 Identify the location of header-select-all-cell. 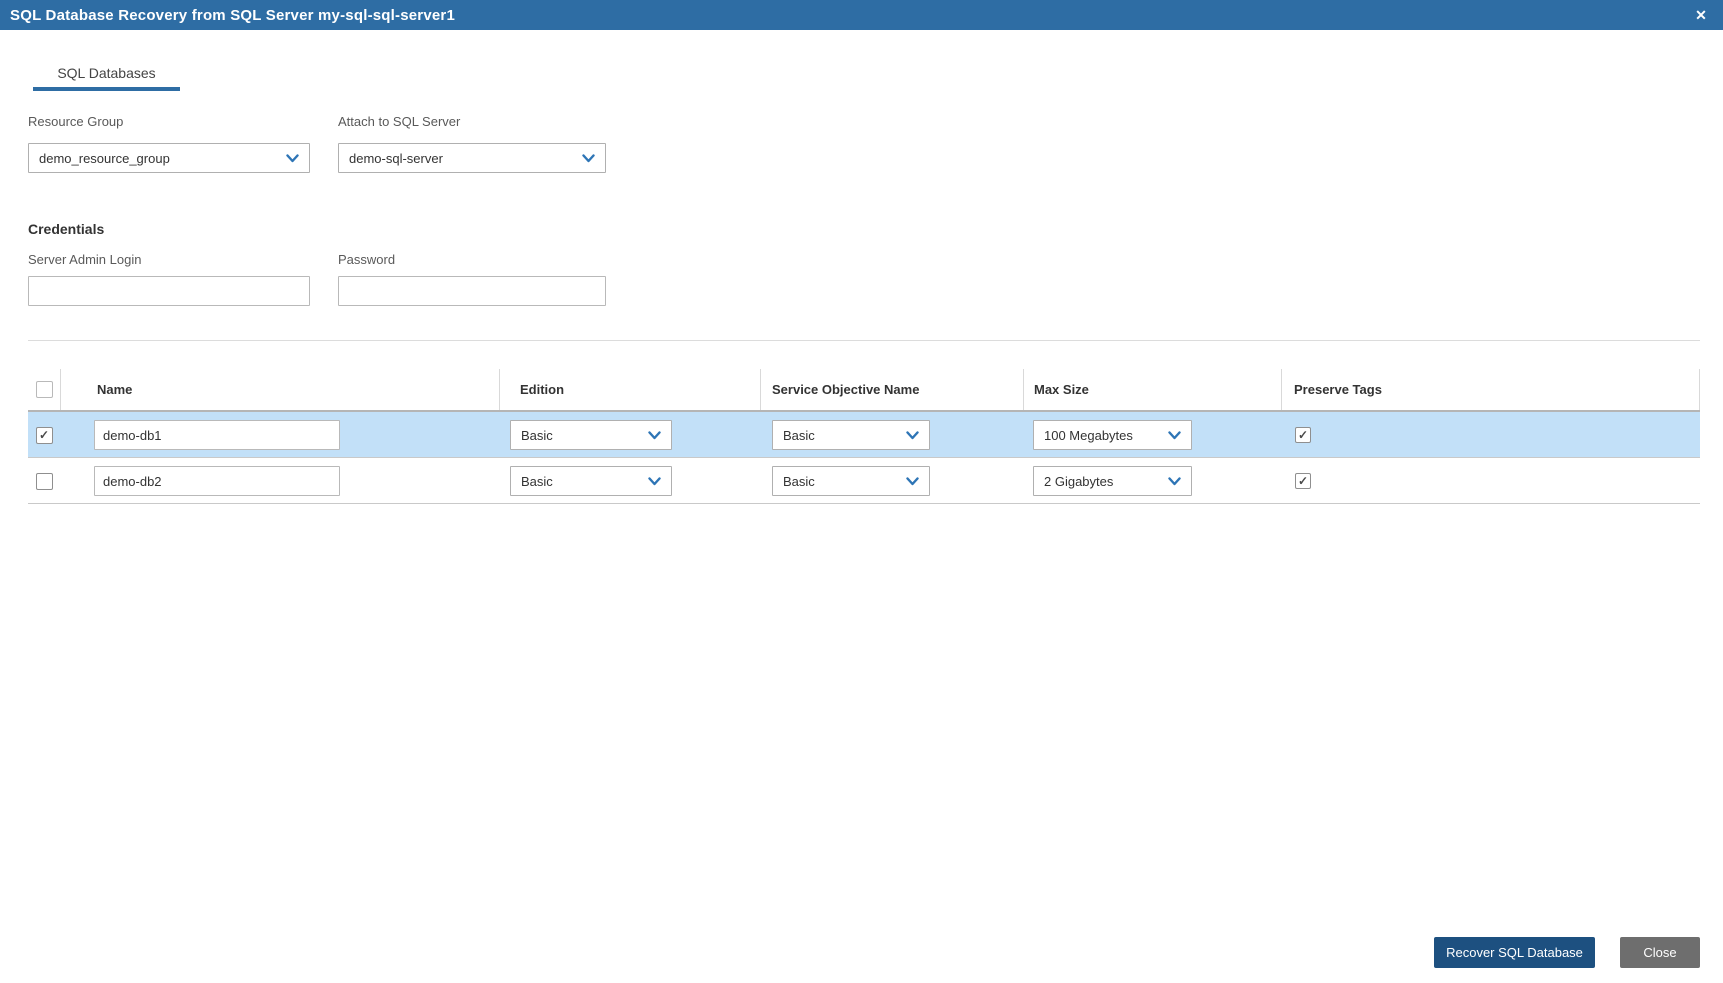
(44, 389).